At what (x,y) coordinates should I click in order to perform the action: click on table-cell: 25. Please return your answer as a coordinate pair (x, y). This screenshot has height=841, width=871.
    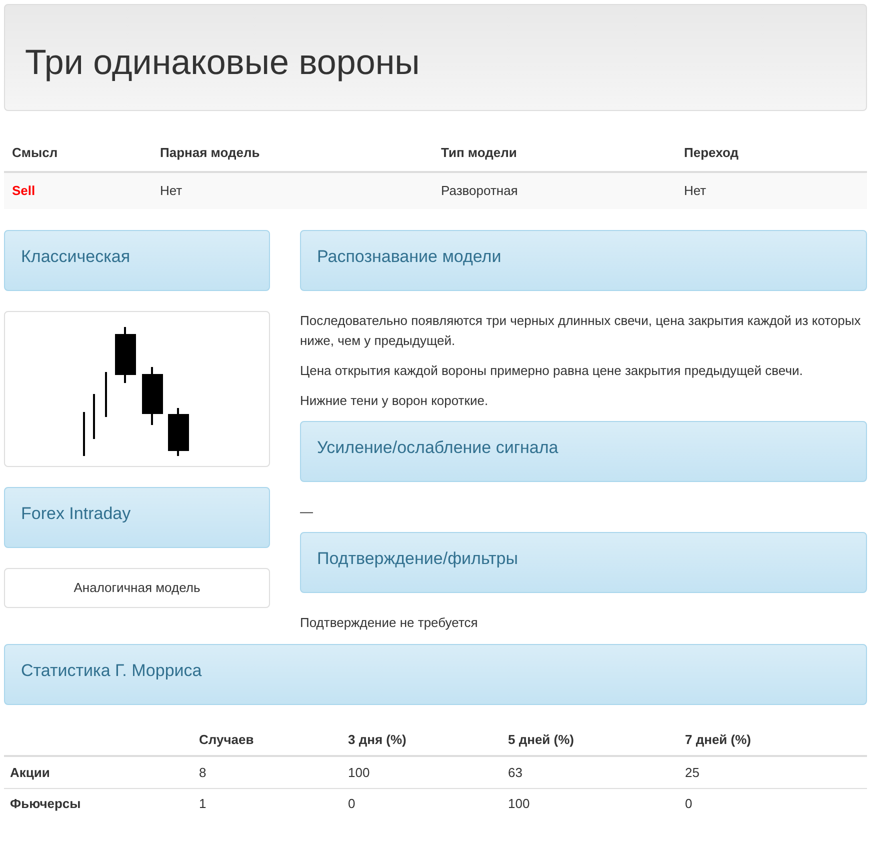
    Looking at the image, I should click on (692, 772).